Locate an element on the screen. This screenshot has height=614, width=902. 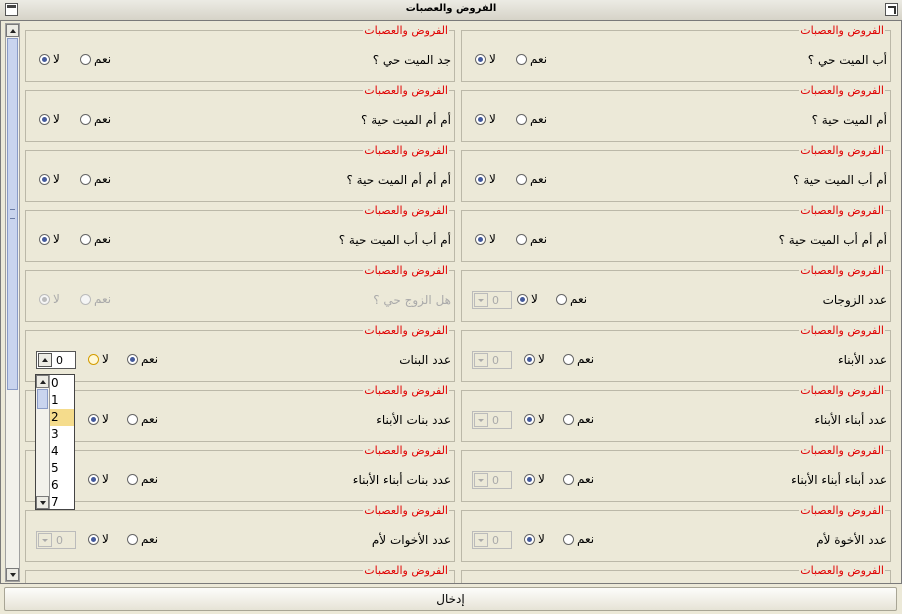
window-title: الفروض والعصبات is located at coordinates (451, 8).